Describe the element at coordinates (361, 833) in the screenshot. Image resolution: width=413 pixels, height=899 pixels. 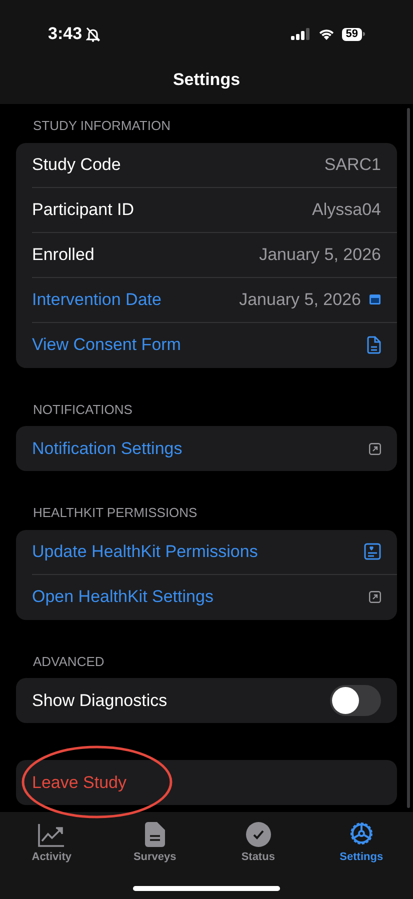
I see `gear-icon` at that location.